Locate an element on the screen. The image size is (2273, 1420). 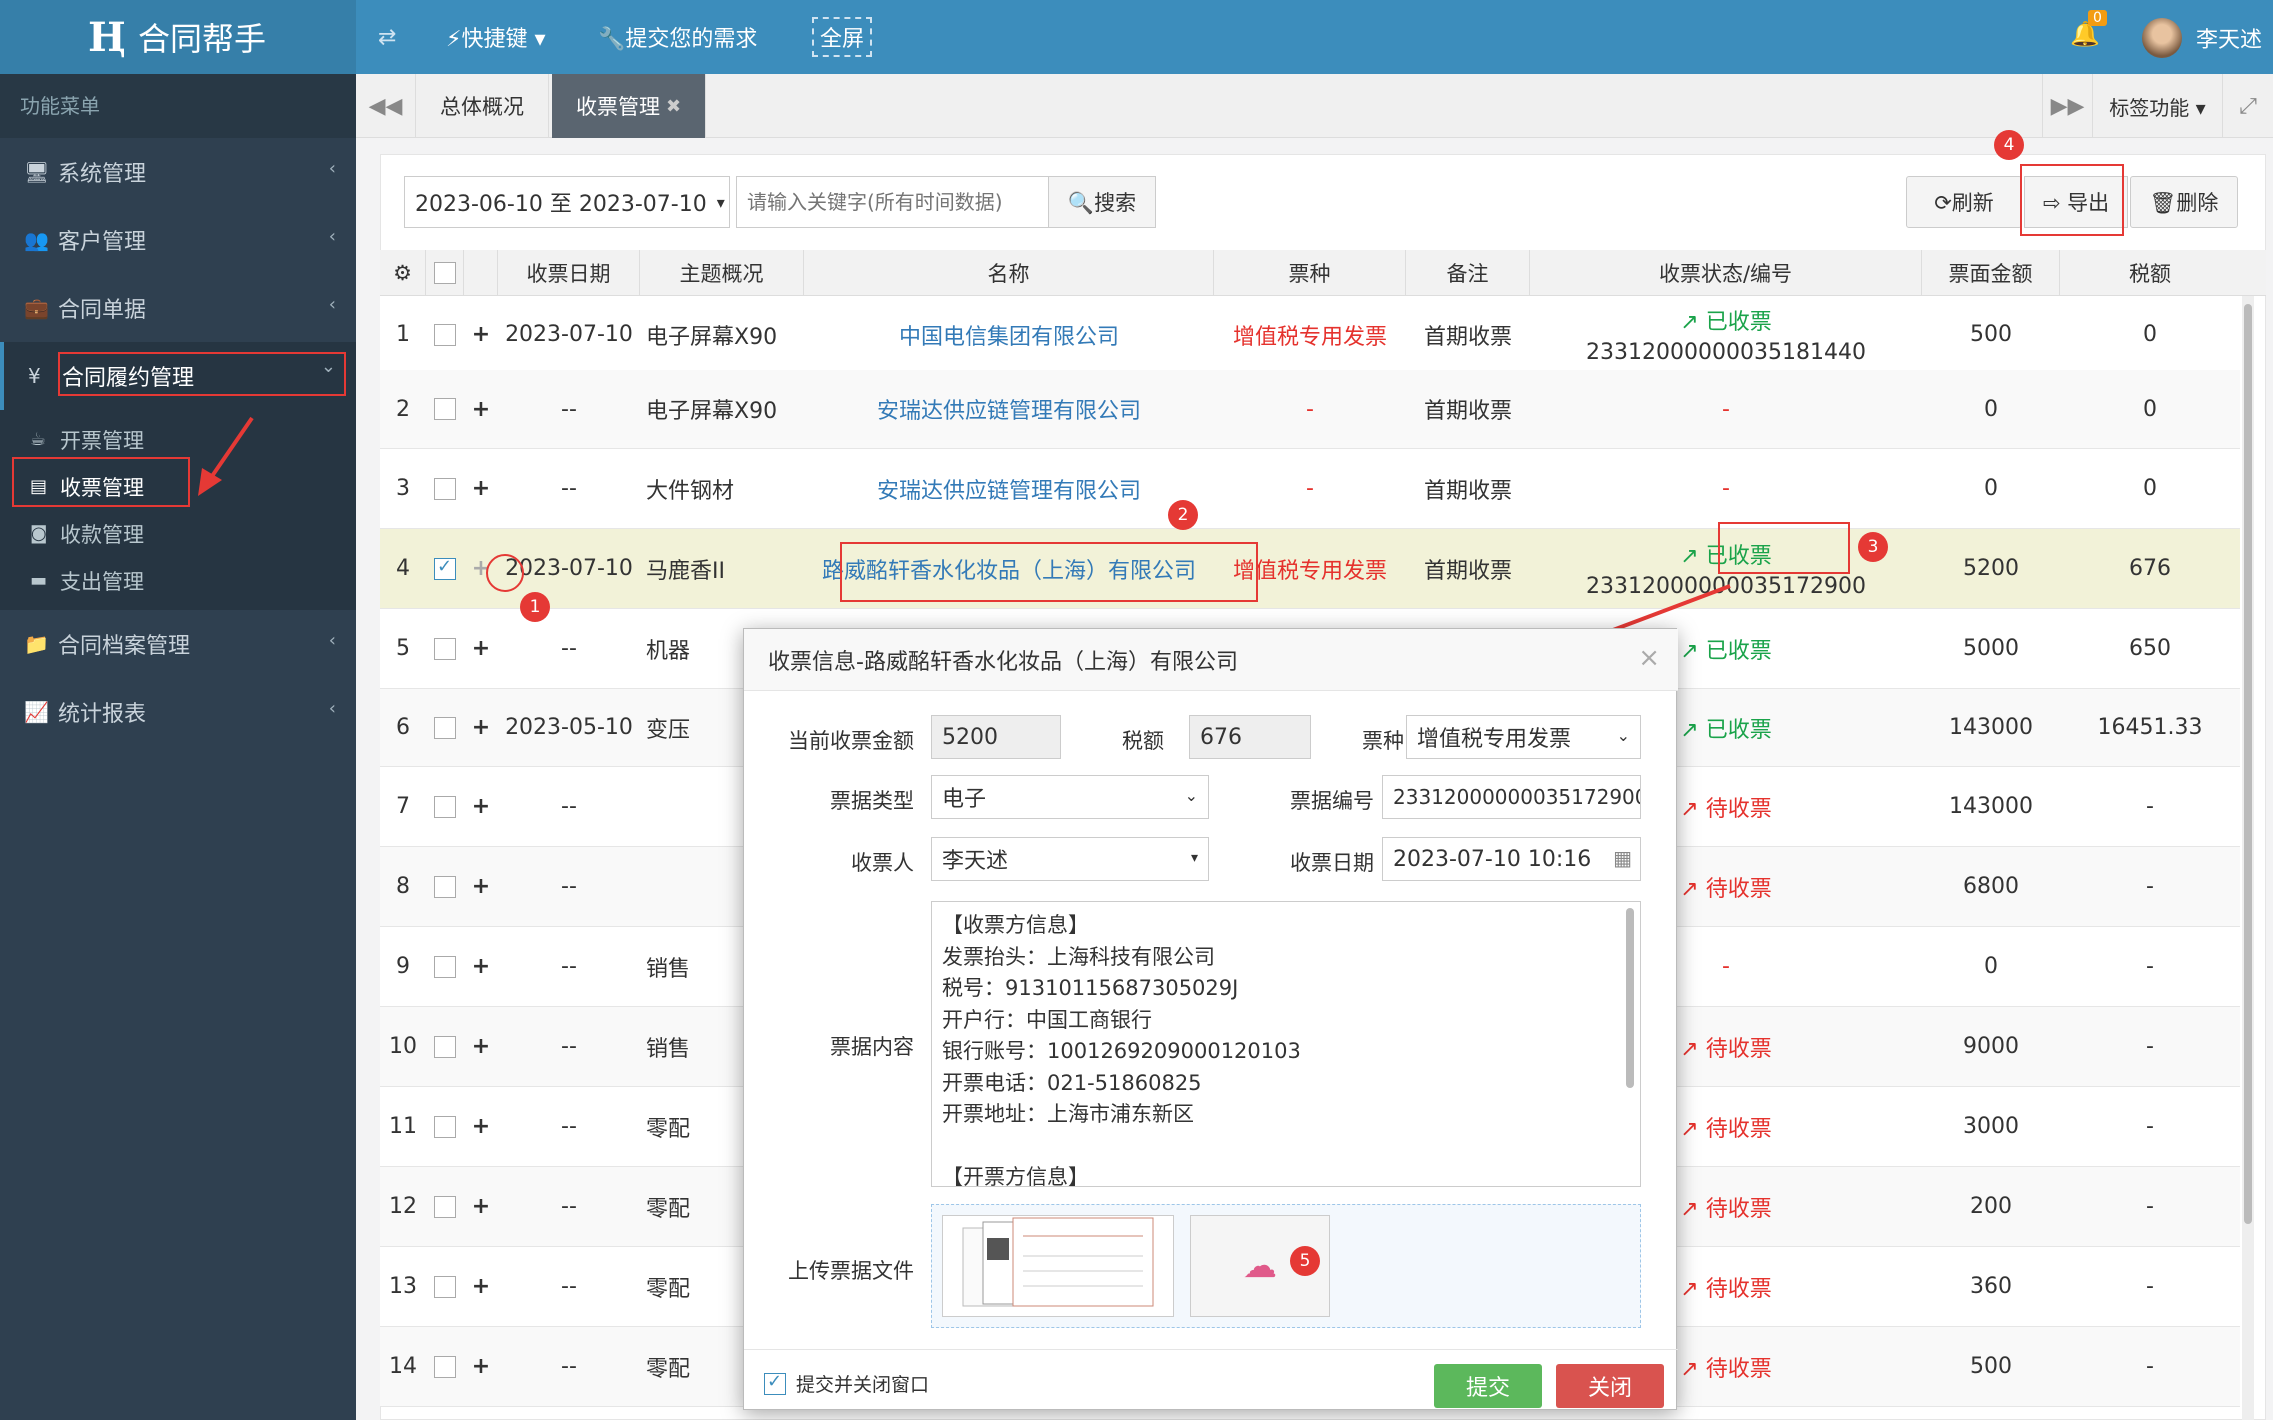
sidebar-item-customer: 👥 客户管理 ‹ is located at coordinates (178, 240).